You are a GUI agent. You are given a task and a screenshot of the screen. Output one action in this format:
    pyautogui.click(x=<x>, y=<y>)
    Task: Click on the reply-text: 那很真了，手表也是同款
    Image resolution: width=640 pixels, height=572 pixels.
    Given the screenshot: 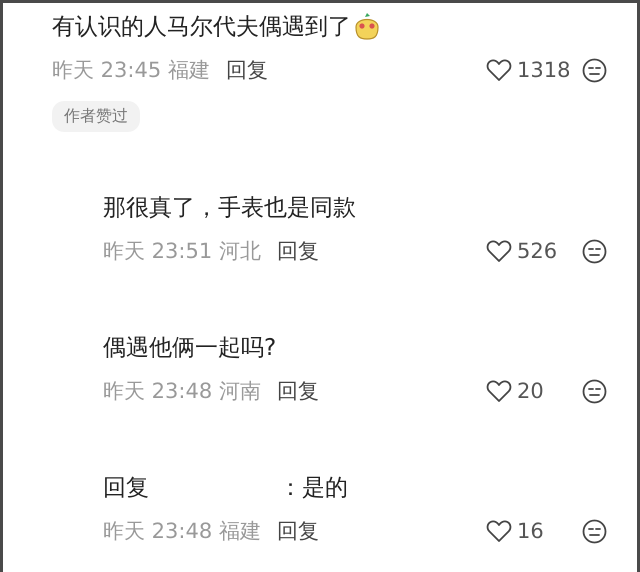 What is the action you would take?
    pyautogui.click(x=229, y=208)
    